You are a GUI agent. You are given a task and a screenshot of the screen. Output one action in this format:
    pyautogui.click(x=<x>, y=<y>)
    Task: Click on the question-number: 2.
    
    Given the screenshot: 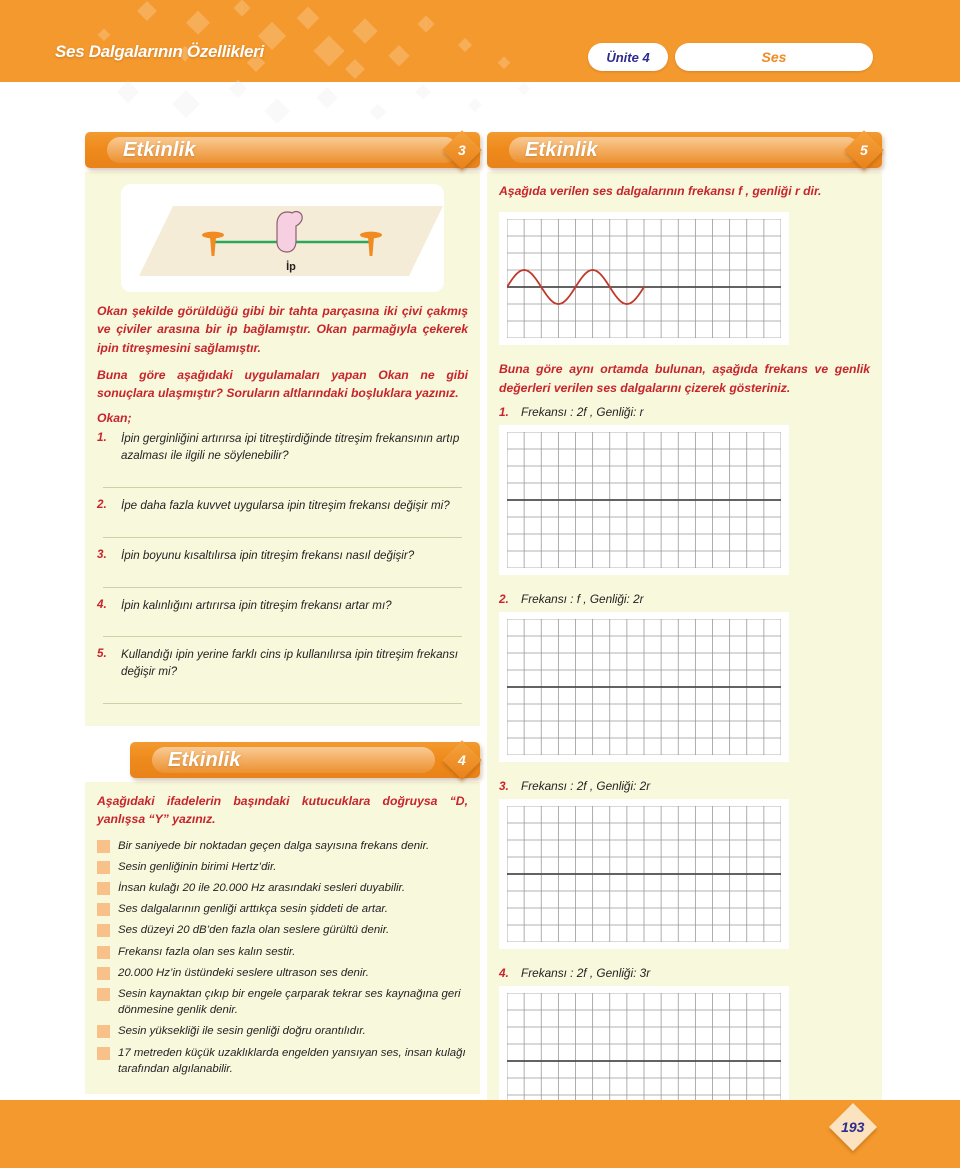 What is the action you would take?
    pyautogui.click(x=102, y=505)
    